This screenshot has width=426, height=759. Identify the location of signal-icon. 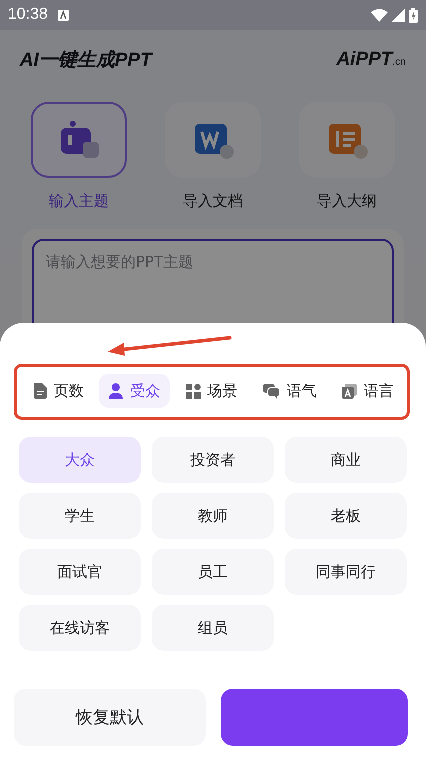
(398, 15).